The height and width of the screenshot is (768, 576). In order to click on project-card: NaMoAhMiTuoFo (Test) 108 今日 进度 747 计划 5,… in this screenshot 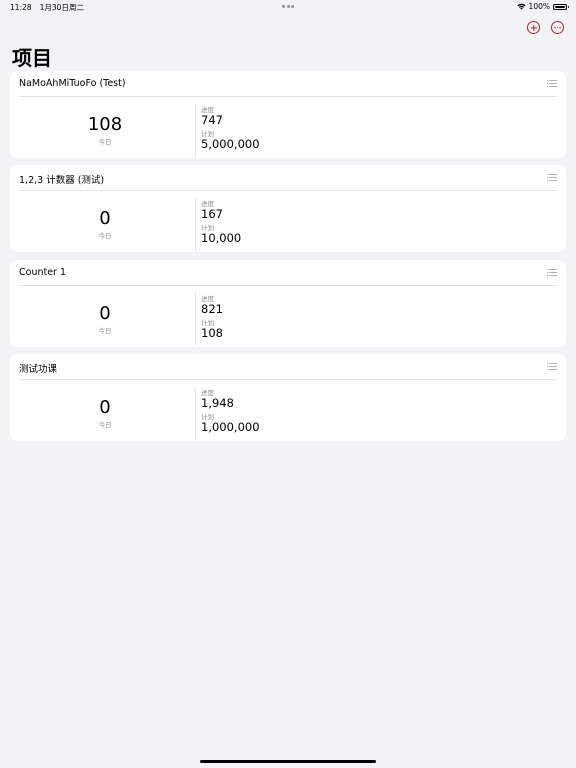, I will do `click(288, 114)`.